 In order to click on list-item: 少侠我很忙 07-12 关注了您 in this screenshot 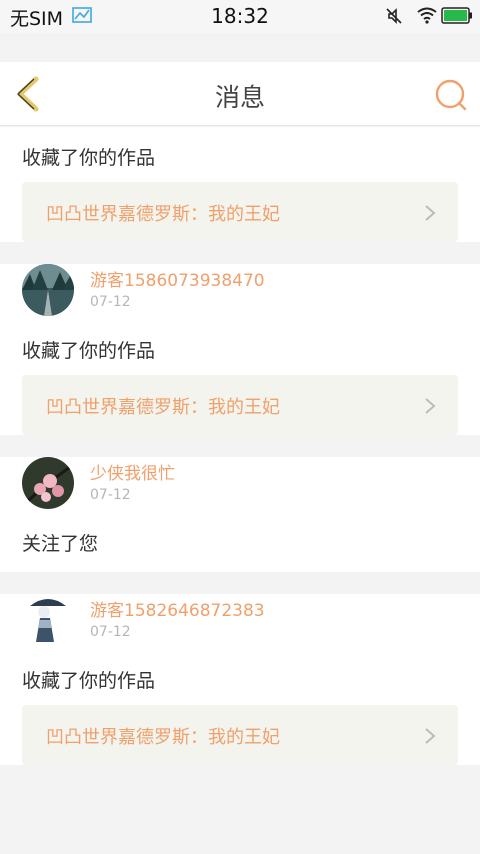, I will do `click(240, 514)`.